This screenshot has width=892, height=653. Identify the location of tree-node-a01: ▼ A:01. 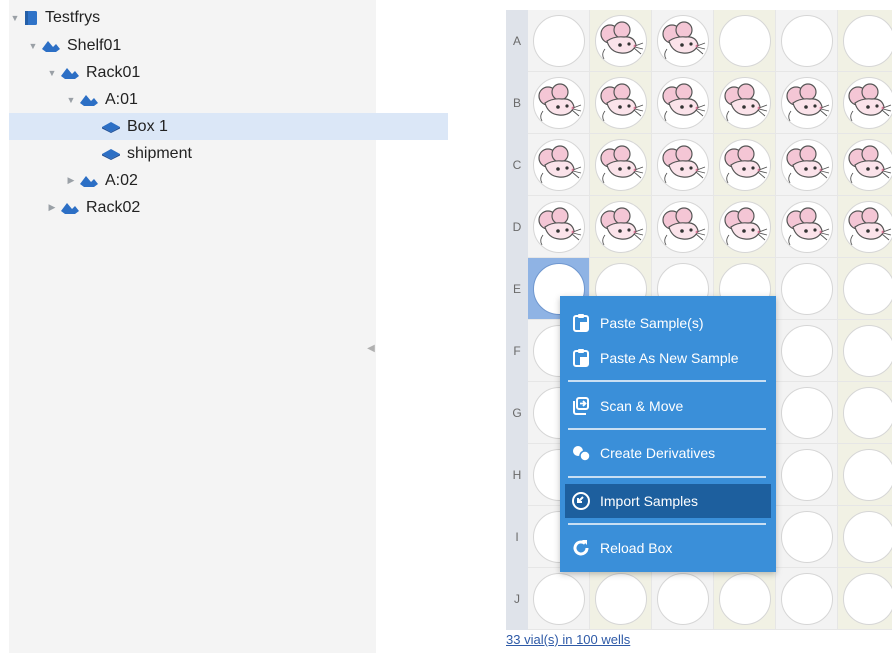
(217, 99).